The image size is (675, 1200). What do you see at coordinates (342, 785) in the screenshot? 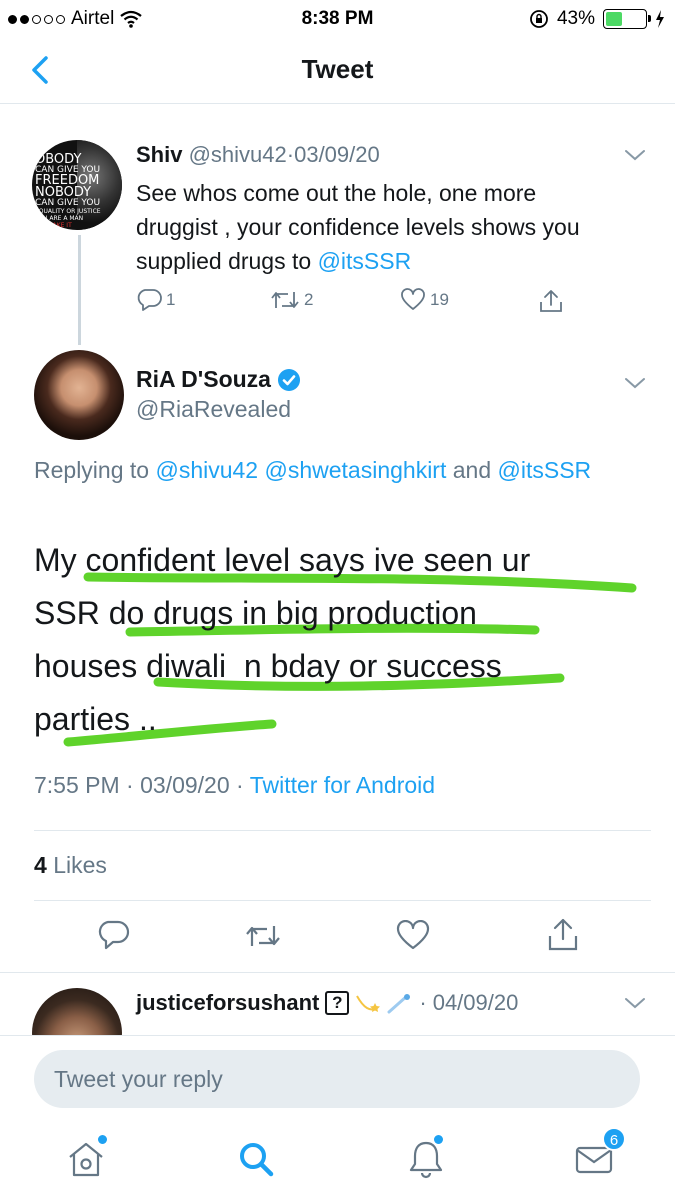
I see `tweet-source-link: Twitter for Android` at bounding box center [342, 785].